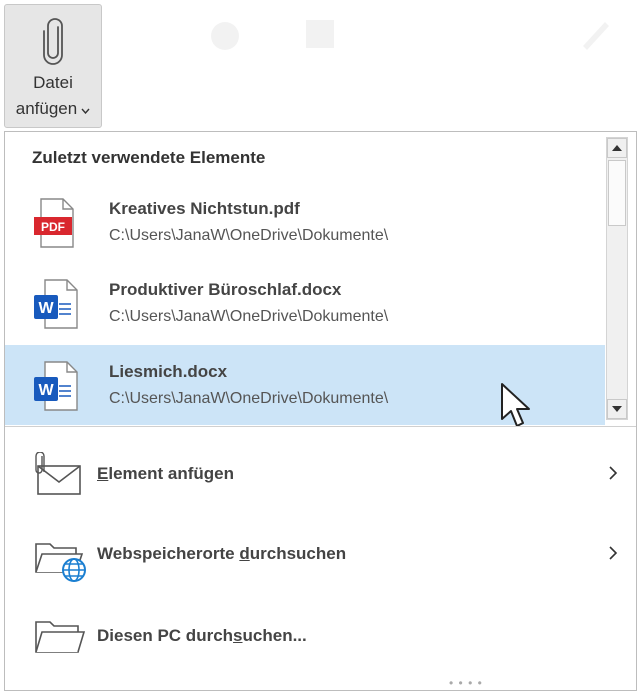 The image size is (641, 695). Describe the element at coordinates (149, 157) in the screenshot. I see `recent-items-heading: Zuletzt verwendete Elemente` at that location.